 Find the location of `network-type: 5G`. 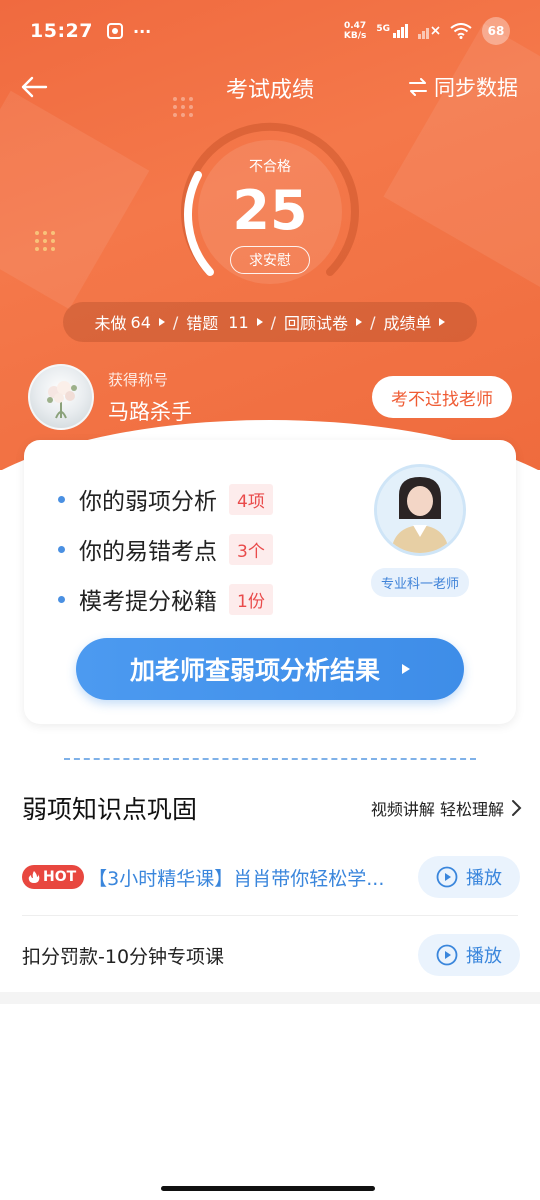

network-type: 5G is located at coordinates (383, 29).